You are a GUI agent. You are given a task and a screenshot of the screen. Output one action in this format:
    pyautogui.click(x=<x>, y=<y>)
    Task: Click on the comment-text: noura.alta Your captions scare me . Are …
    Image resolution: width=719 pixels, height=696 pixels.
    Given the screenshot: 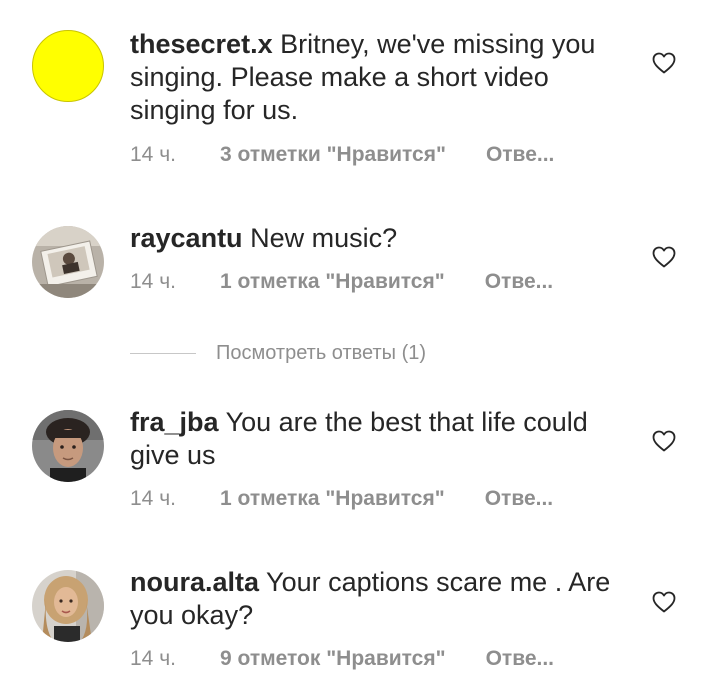 What is the action you would take?
    pyautogui.click(x=380, y=599)
    